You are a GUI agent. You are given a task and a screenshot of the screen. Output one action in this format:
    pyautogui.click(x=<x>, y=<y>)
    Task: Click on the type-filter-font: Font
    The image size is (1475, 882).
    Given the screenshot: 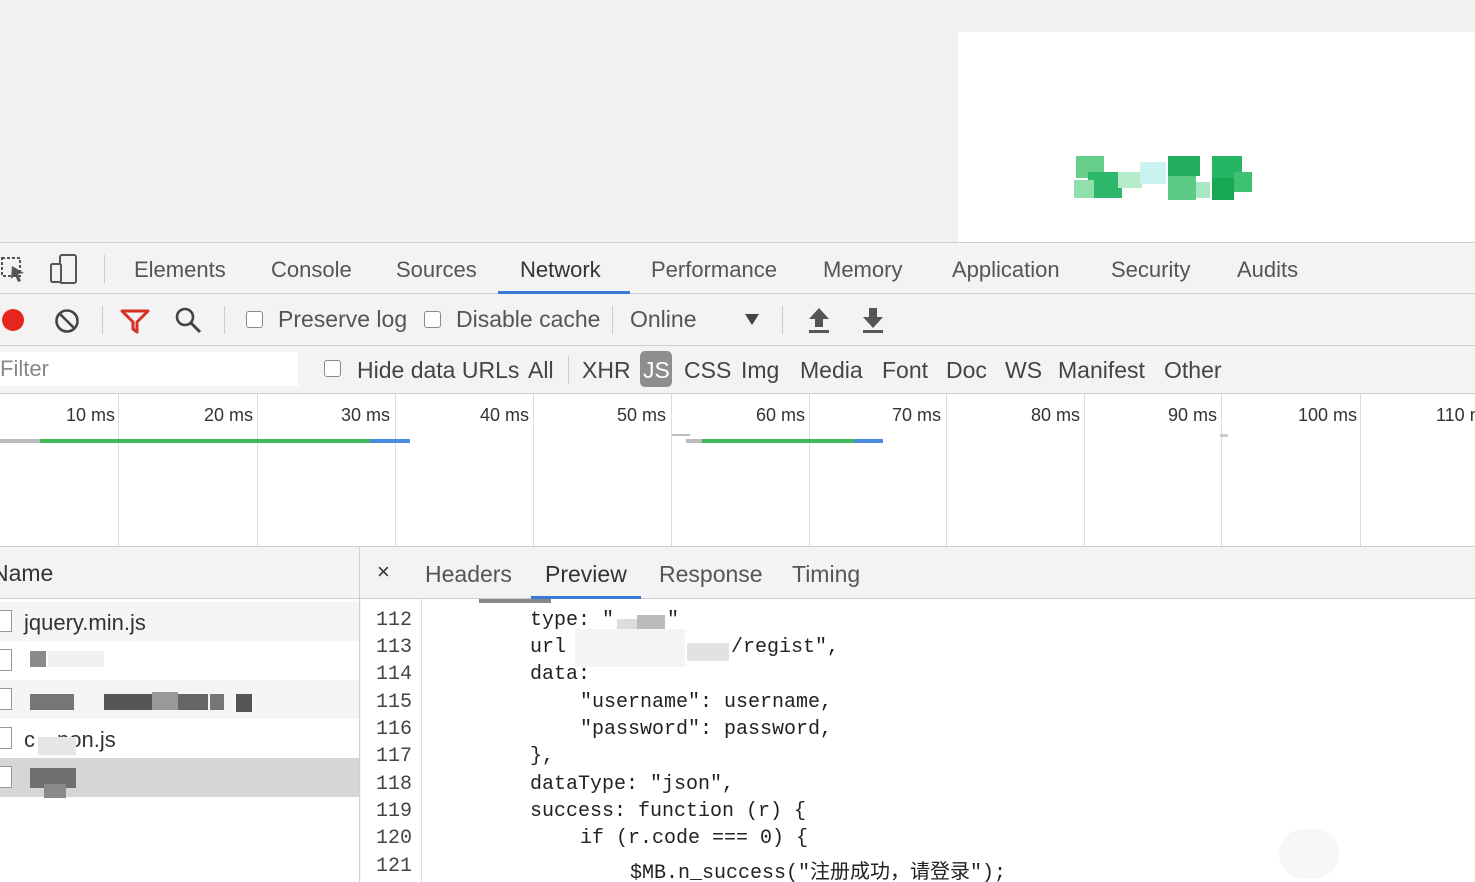 What is the action you would take?
    pyautogui.click(x=905, y=370)
    